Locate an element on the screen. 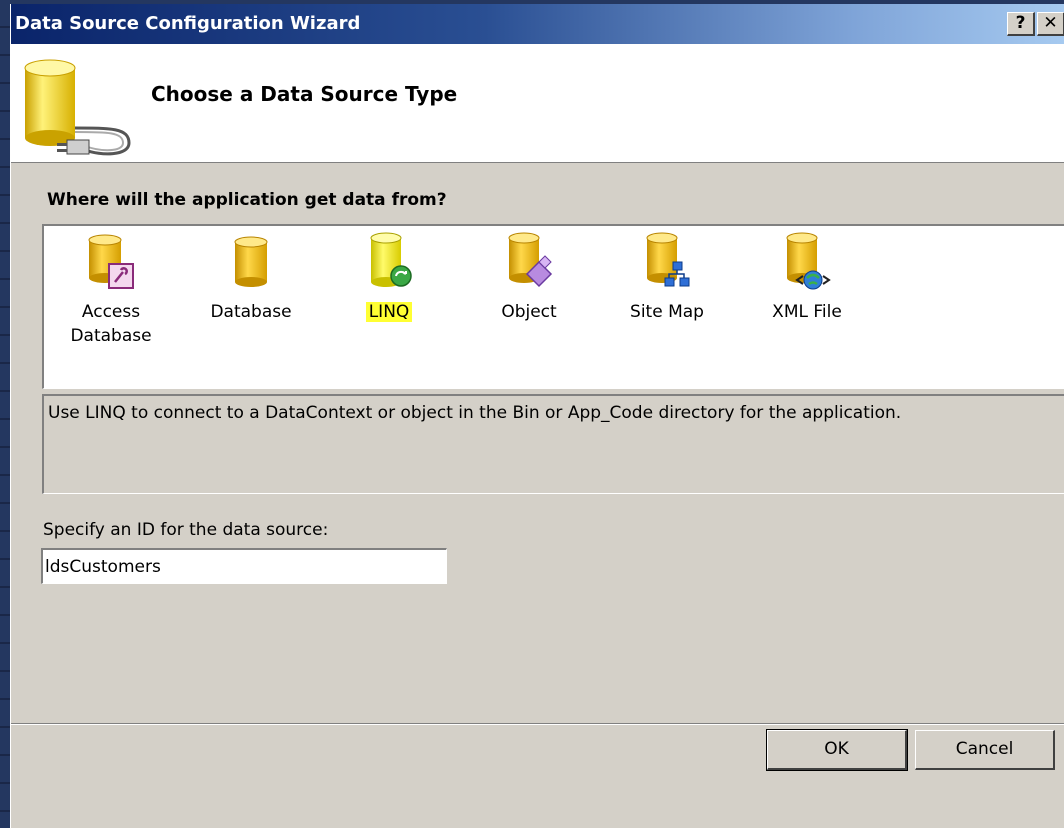  list-item-site-map: Site Map is located at coordinates (667, 291).